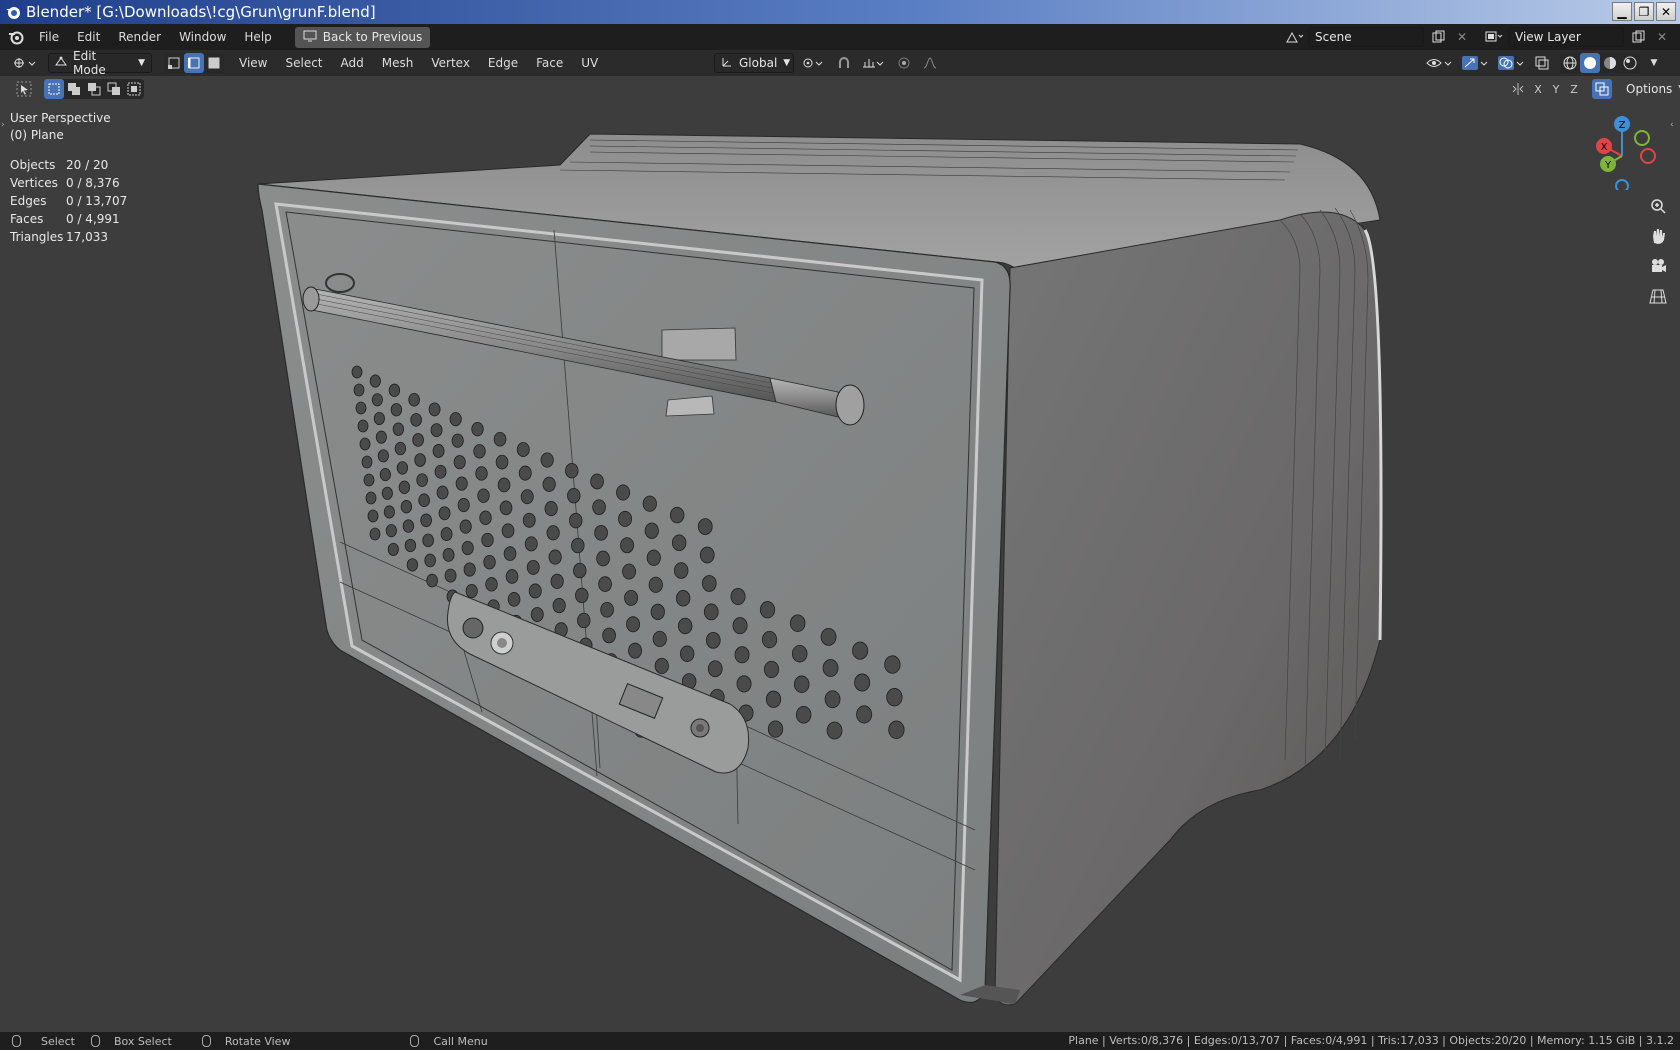 The height and width of the screenshot is (1050, 1680). Describe the element at coordinates (25, 63) in the screenshot. I see `editor-type-icon` at that location.